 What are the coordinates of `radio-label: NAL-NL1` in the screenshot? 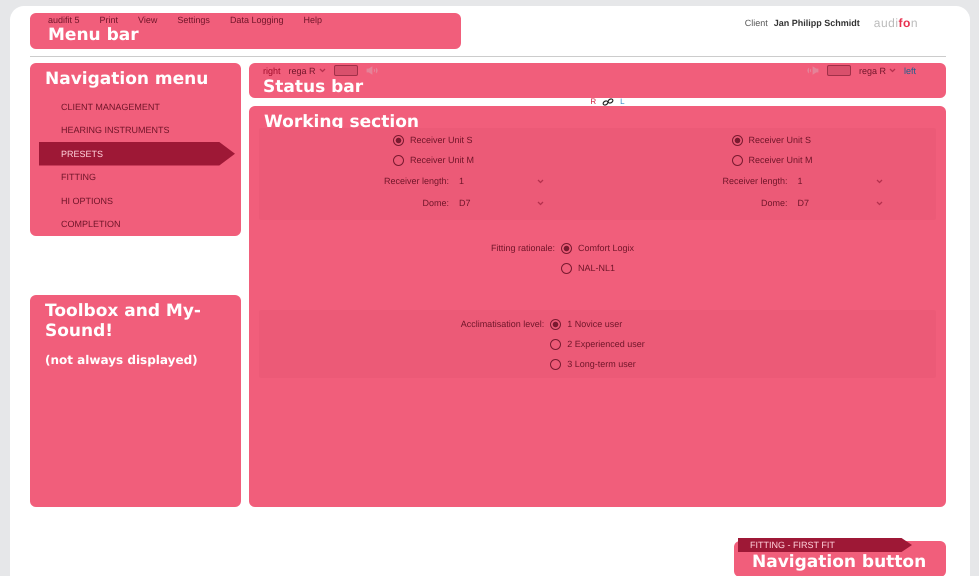 It's located at (596, 268).